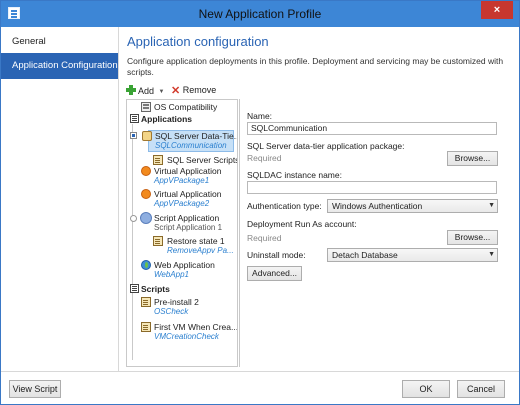 The width and height of the screenshot is (520, 405). I want to click on add-button: Add ▼, so click(145, 90).